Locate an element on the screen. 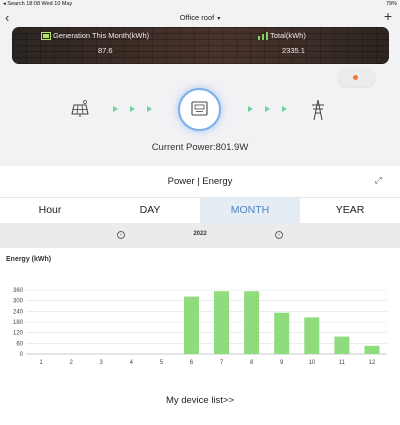 The width and height of the screenshot is (400, 425). add-button: + is located at coordinates (388, 16).